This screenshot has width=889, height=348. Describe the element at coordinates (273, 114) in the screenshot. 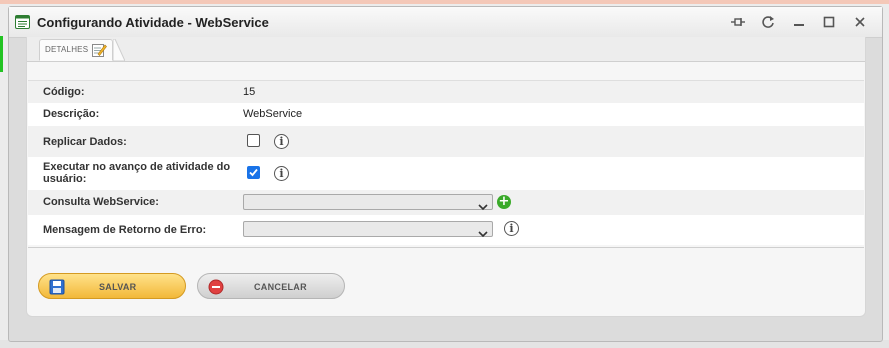

I see `descricao-value: WebService` at that location.